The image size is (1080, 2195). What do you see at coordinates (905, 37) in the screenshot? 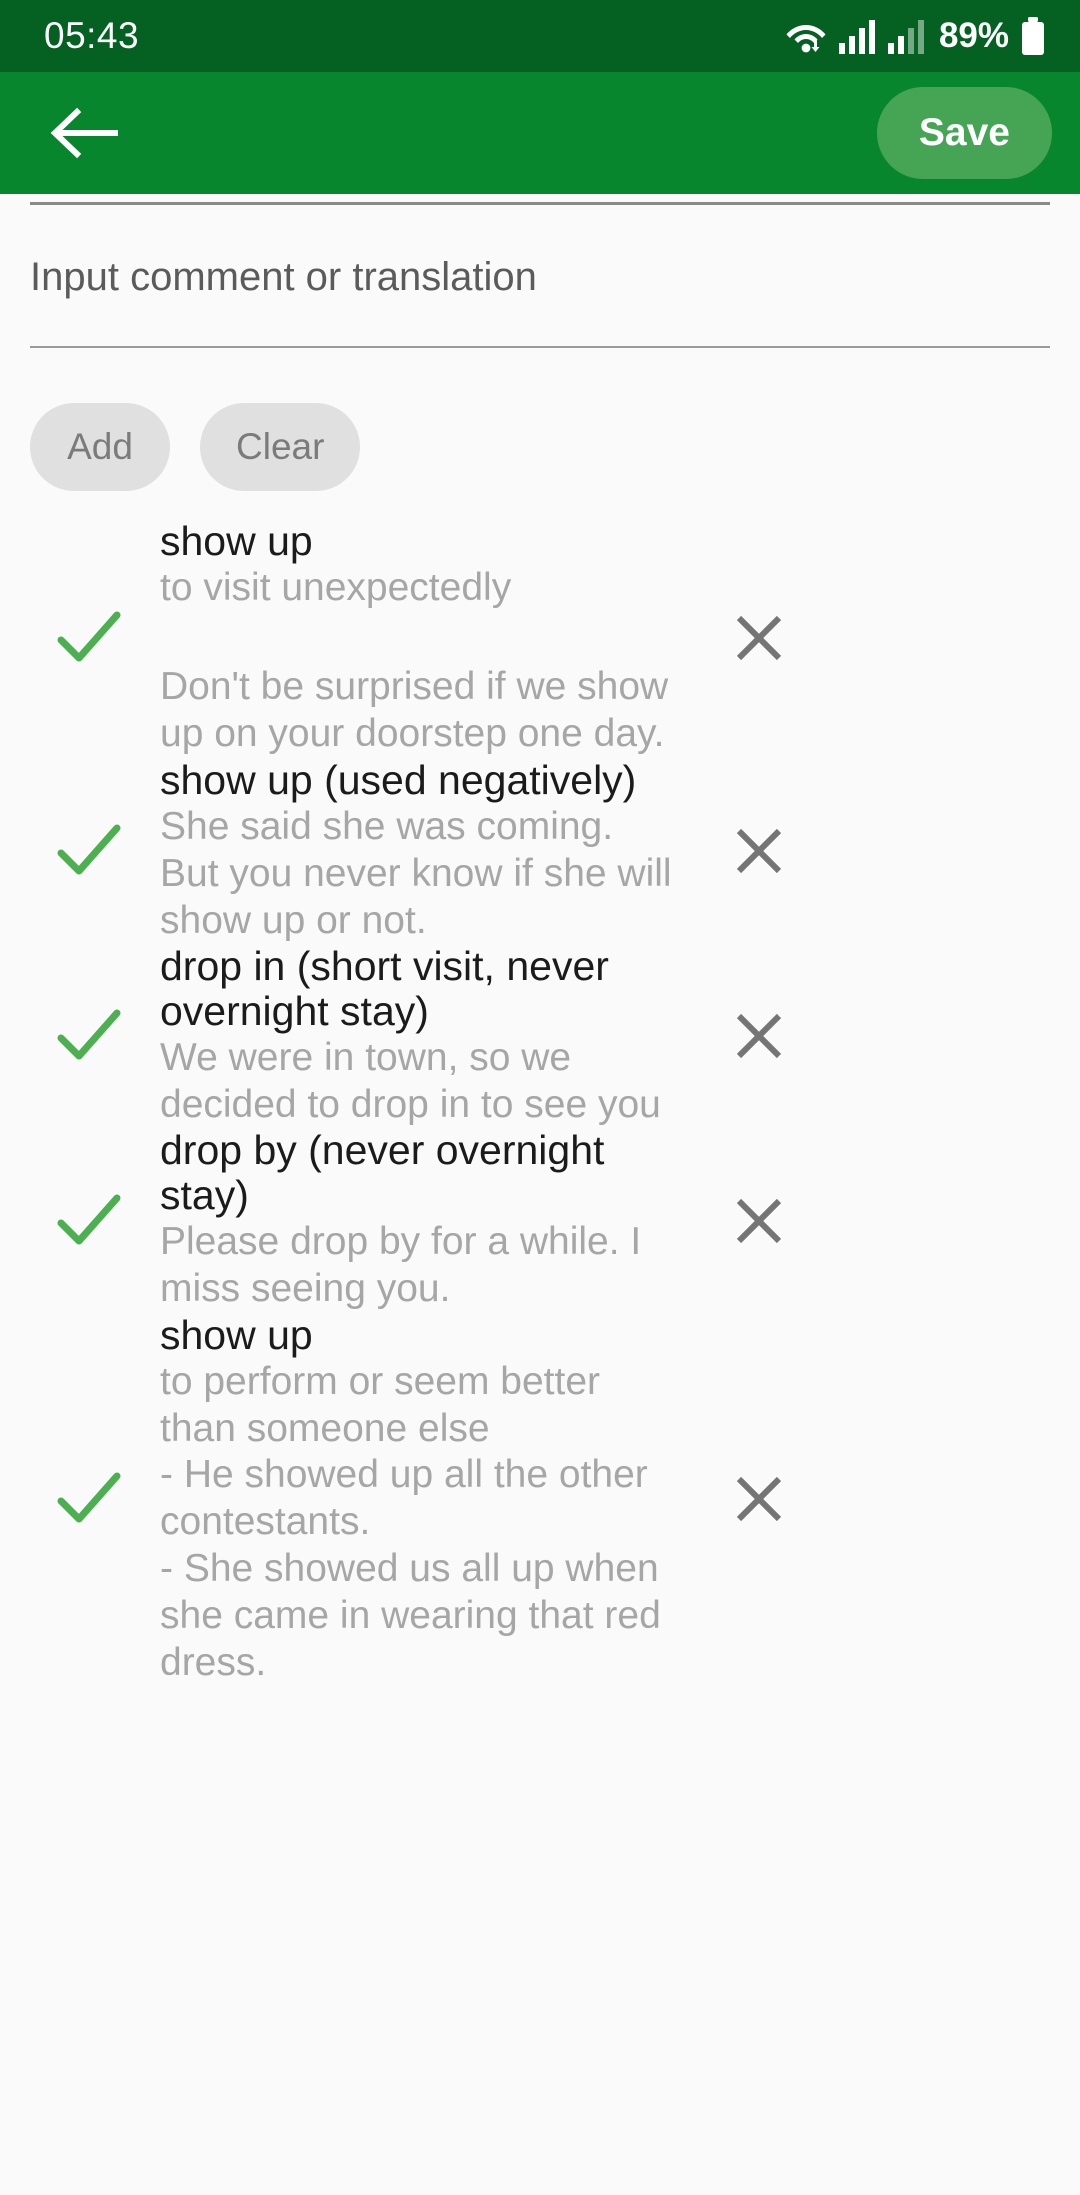
I see `signal-bars-secondary-icon` at bounding box center [905, 37].